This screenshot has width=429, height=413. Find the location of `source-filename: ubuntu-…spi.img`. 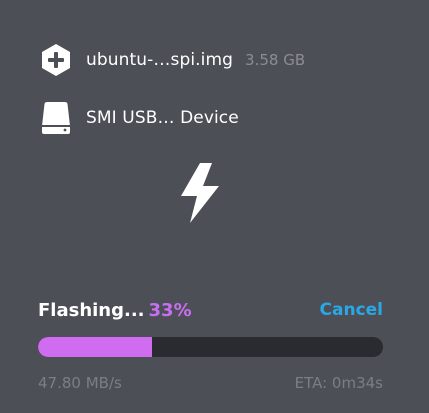

source-filename: ubuntu-…spi.img is located at coordinates (160, 60).